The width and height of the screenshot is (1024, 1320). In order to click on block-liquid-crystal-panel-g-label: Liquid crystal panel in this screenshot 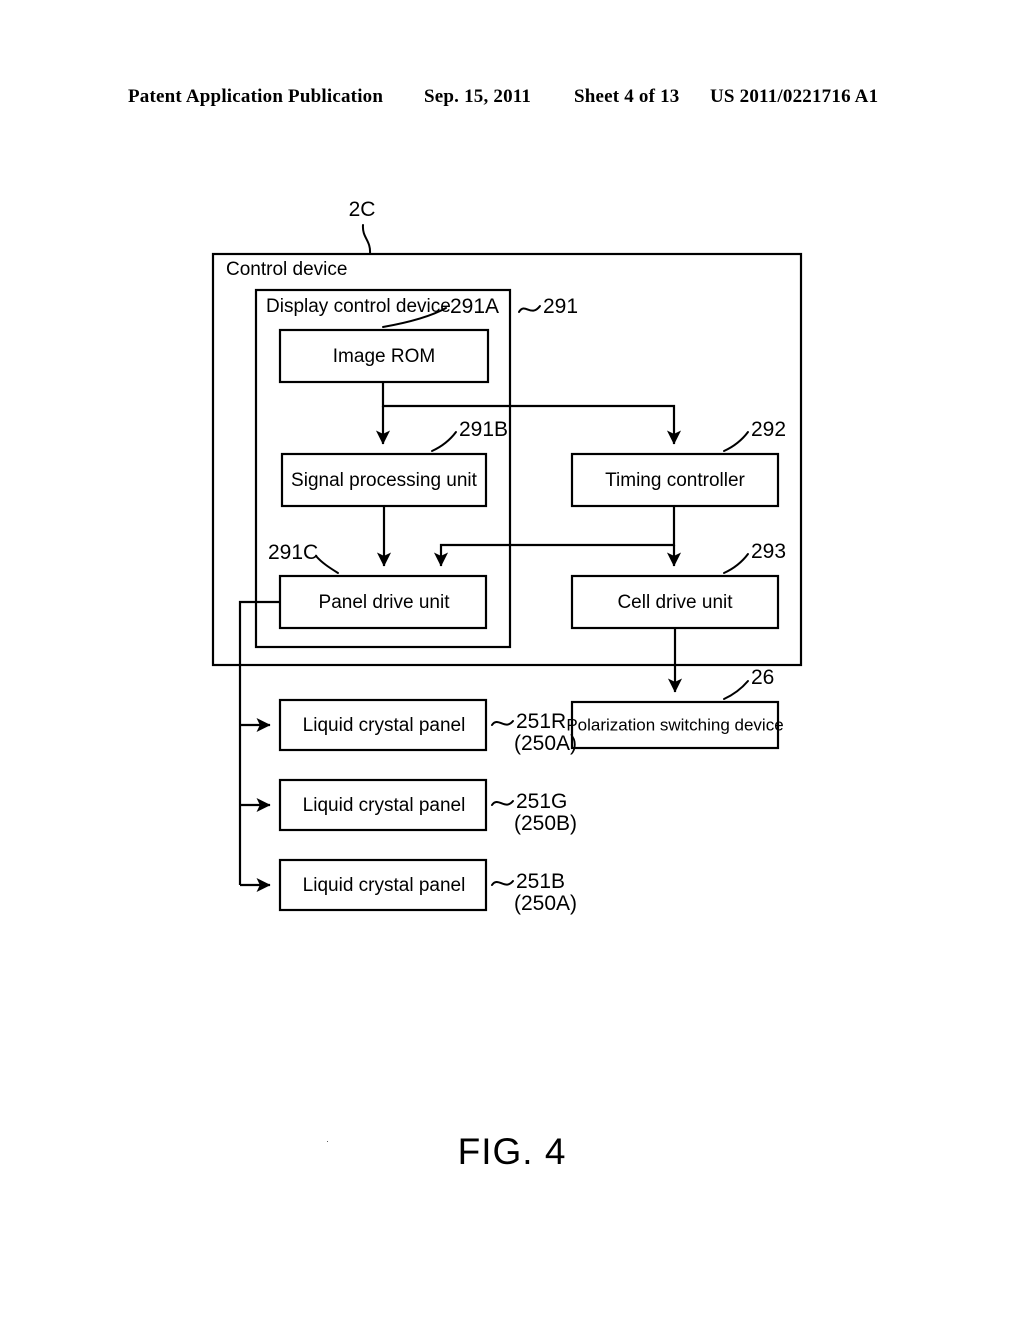, I will do `click(384, 805)`.